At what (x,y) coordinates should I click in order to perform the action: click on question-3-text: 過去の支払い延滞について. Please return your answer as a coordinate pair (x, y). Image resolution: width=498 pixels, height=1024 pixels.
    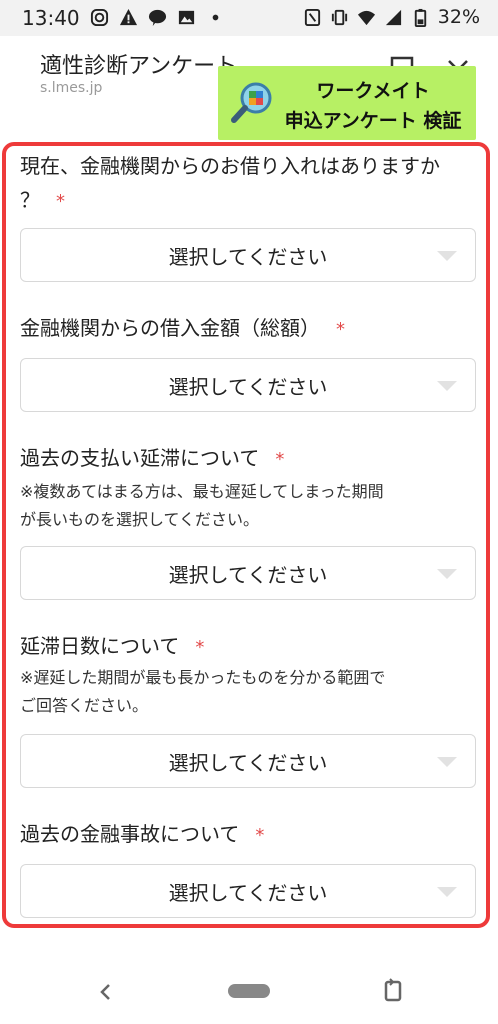
    Looking at the image, I should click on (140, 458).